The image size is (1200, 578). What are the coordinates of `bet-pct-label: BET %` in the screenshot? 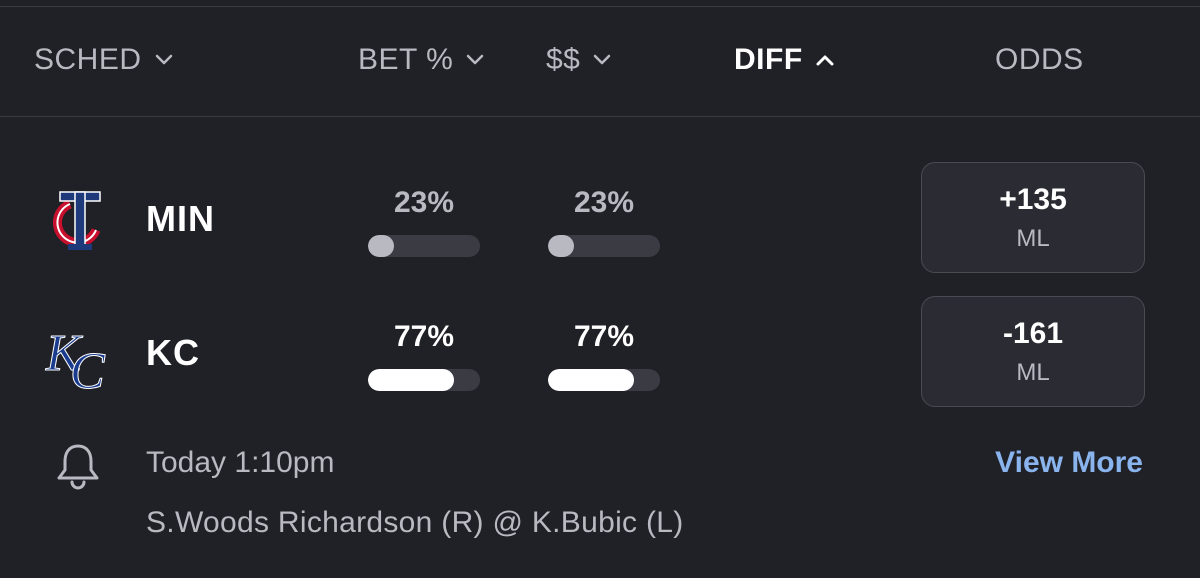 It's located at (406, 59).